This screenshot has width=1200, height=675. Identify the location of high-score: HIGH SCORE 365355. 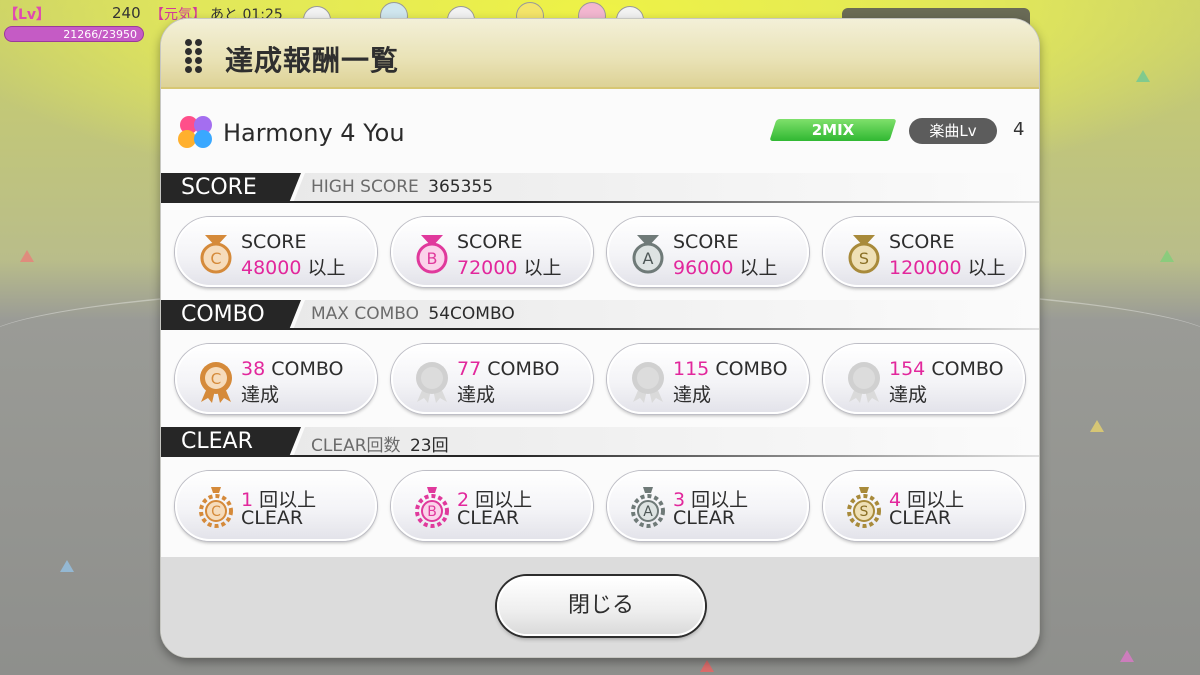
(402, 187).